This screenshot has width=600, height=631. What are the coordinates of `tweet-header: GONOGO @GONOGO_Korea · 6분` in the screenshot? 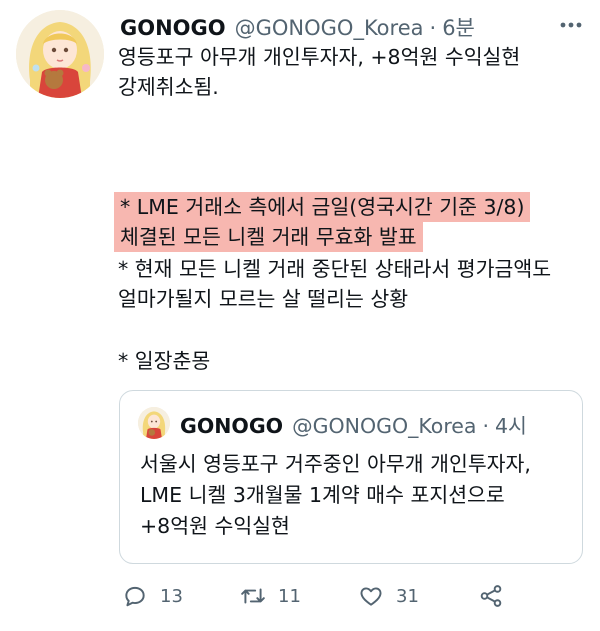 It's located at (297, 26).